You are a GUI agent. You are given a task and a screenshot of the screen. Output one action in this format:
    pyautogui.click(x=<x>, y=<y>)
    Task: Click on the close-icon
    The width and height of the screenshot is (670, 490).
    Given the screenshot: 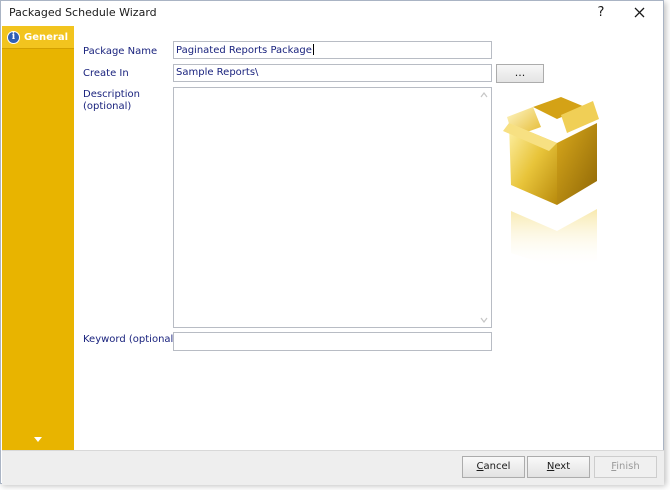 What is the action you would take?
    pyautogui.click(x=639, y=12)
    